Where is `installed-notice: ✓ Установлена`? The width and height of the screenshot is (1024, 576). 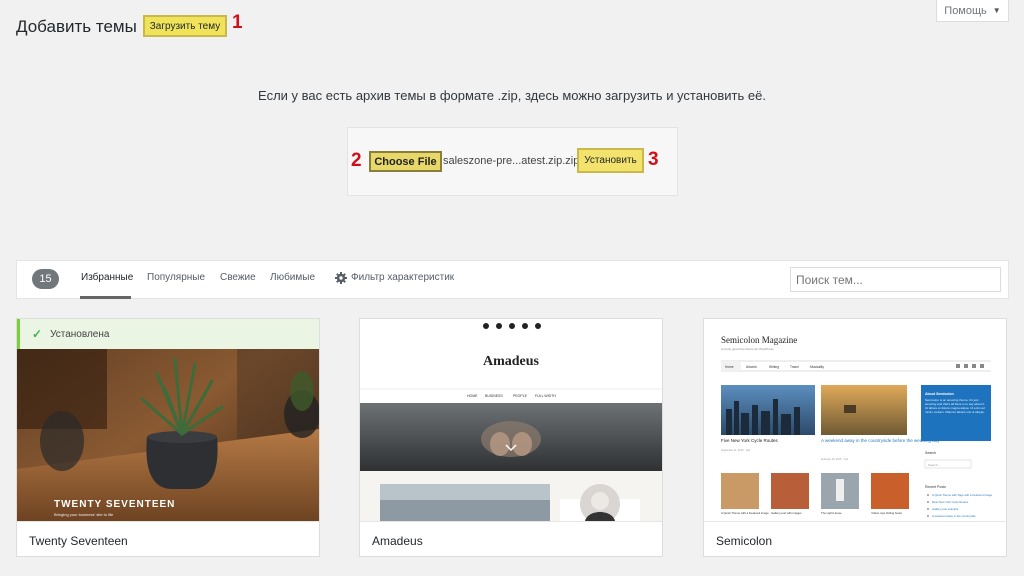 installed-notice: ✓ Установлена is located at coordinates (168, 334).